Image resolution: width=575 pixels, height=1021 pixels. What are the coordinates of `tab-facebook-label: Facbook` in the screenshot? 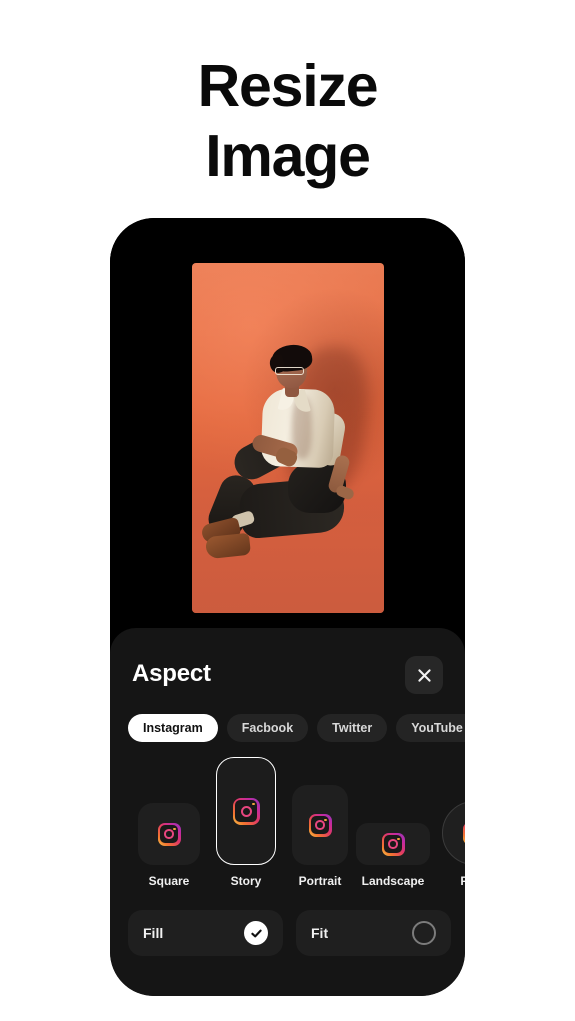 It's located at (267, 728).